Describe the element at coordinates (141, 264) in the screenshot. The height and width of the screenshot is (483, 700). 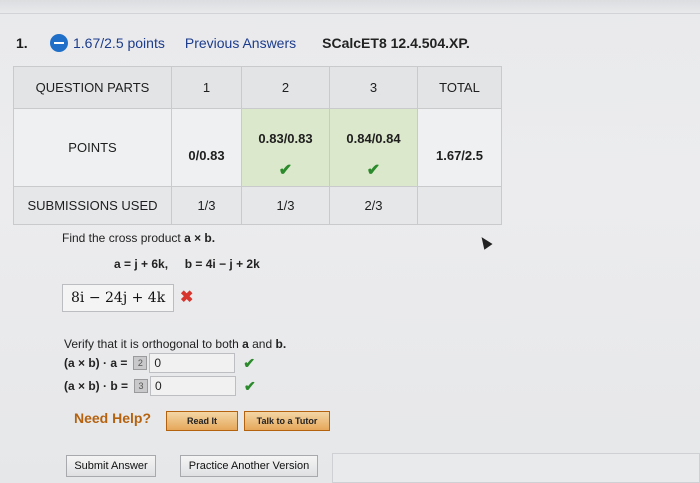
I see `vector-a: a = j + 6k,` at that location.